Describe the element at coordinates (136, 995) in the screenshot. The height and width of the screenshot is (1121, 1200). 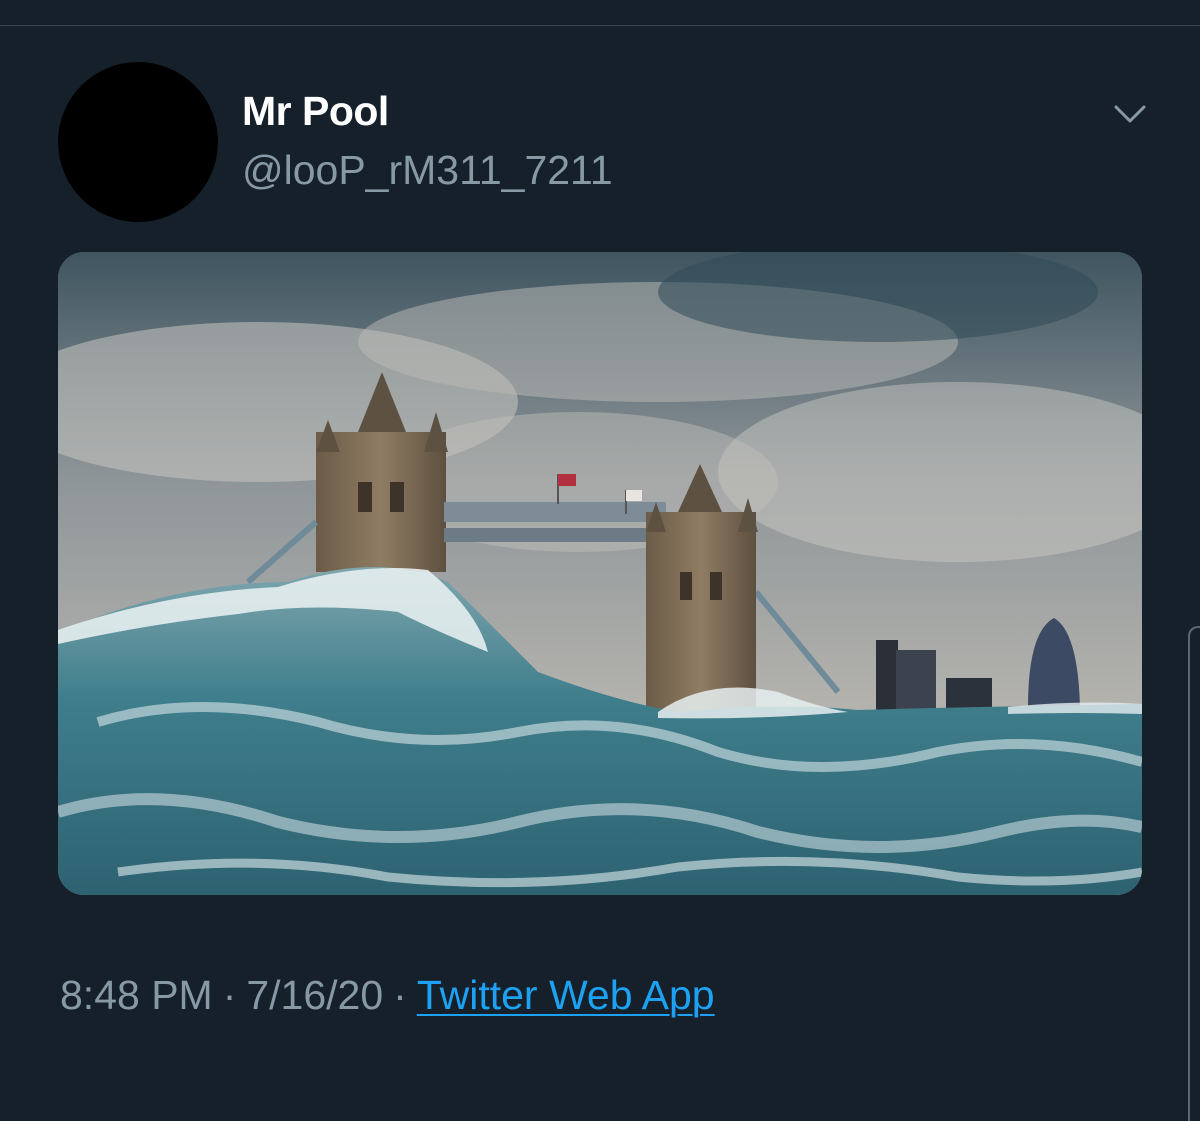
I see `tweet-time: 8:48 PM` at that location.